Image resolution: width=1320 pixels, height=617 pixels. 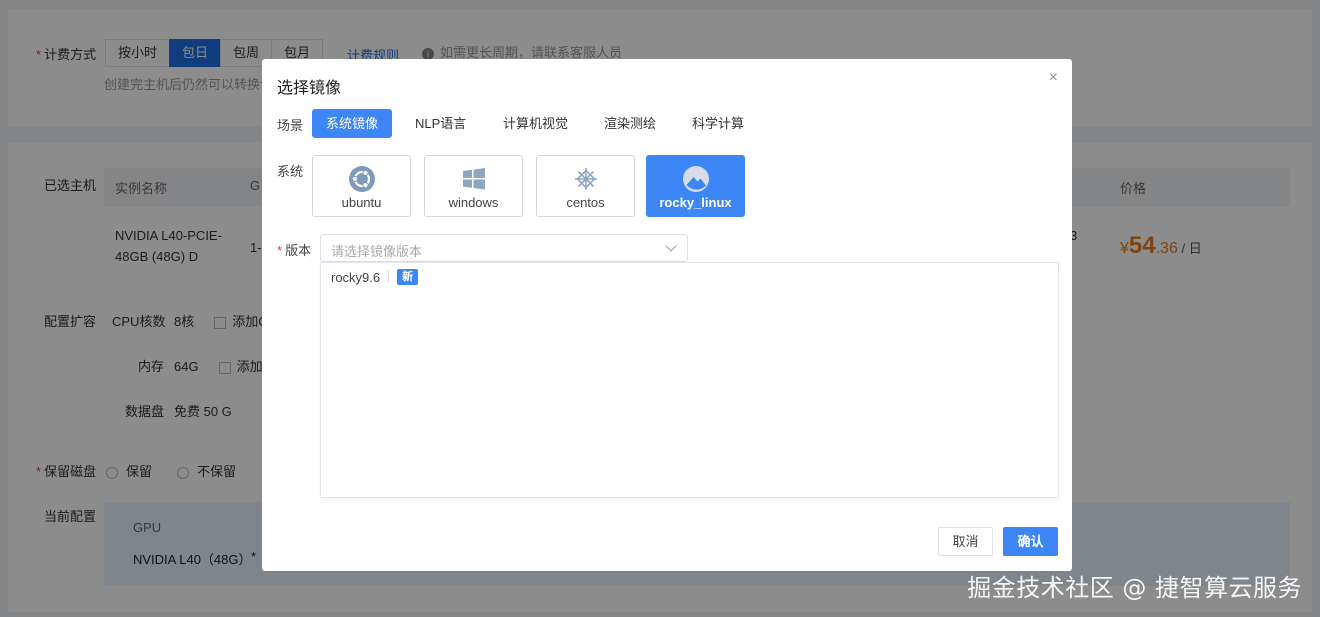 What do you see at coordinates (352, 123) in the screenshot?
I see `tab-system-image: 系统镜像` at bounding box center [352, 123].